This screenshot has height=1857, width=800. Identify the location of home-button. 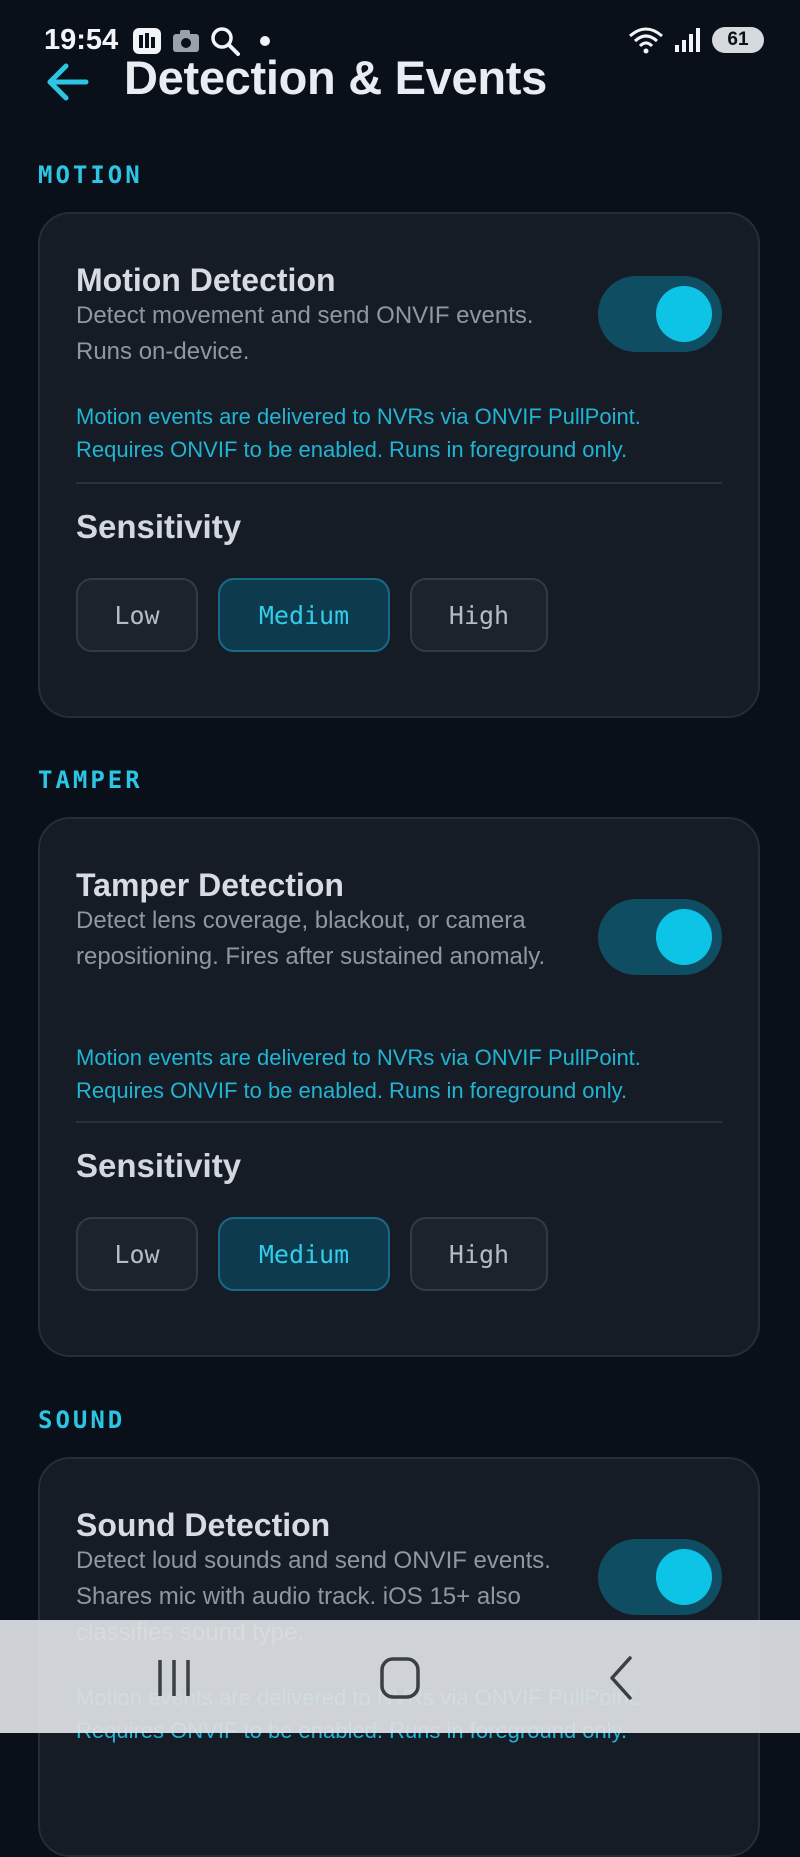
(400, 1678).